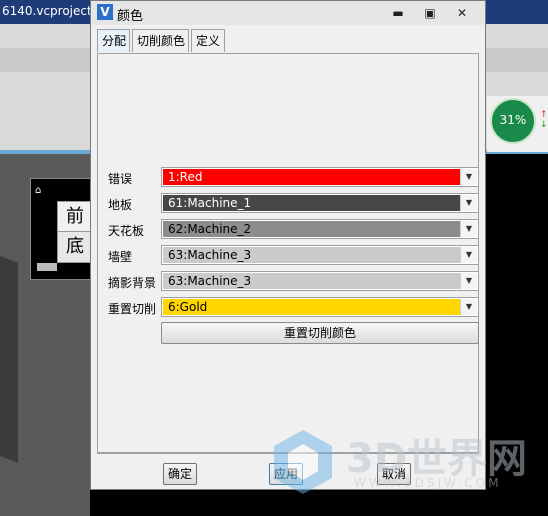 This screenshot has height=516, width=548. I want to click on dialog-title: 颜色, so click(130, 16).